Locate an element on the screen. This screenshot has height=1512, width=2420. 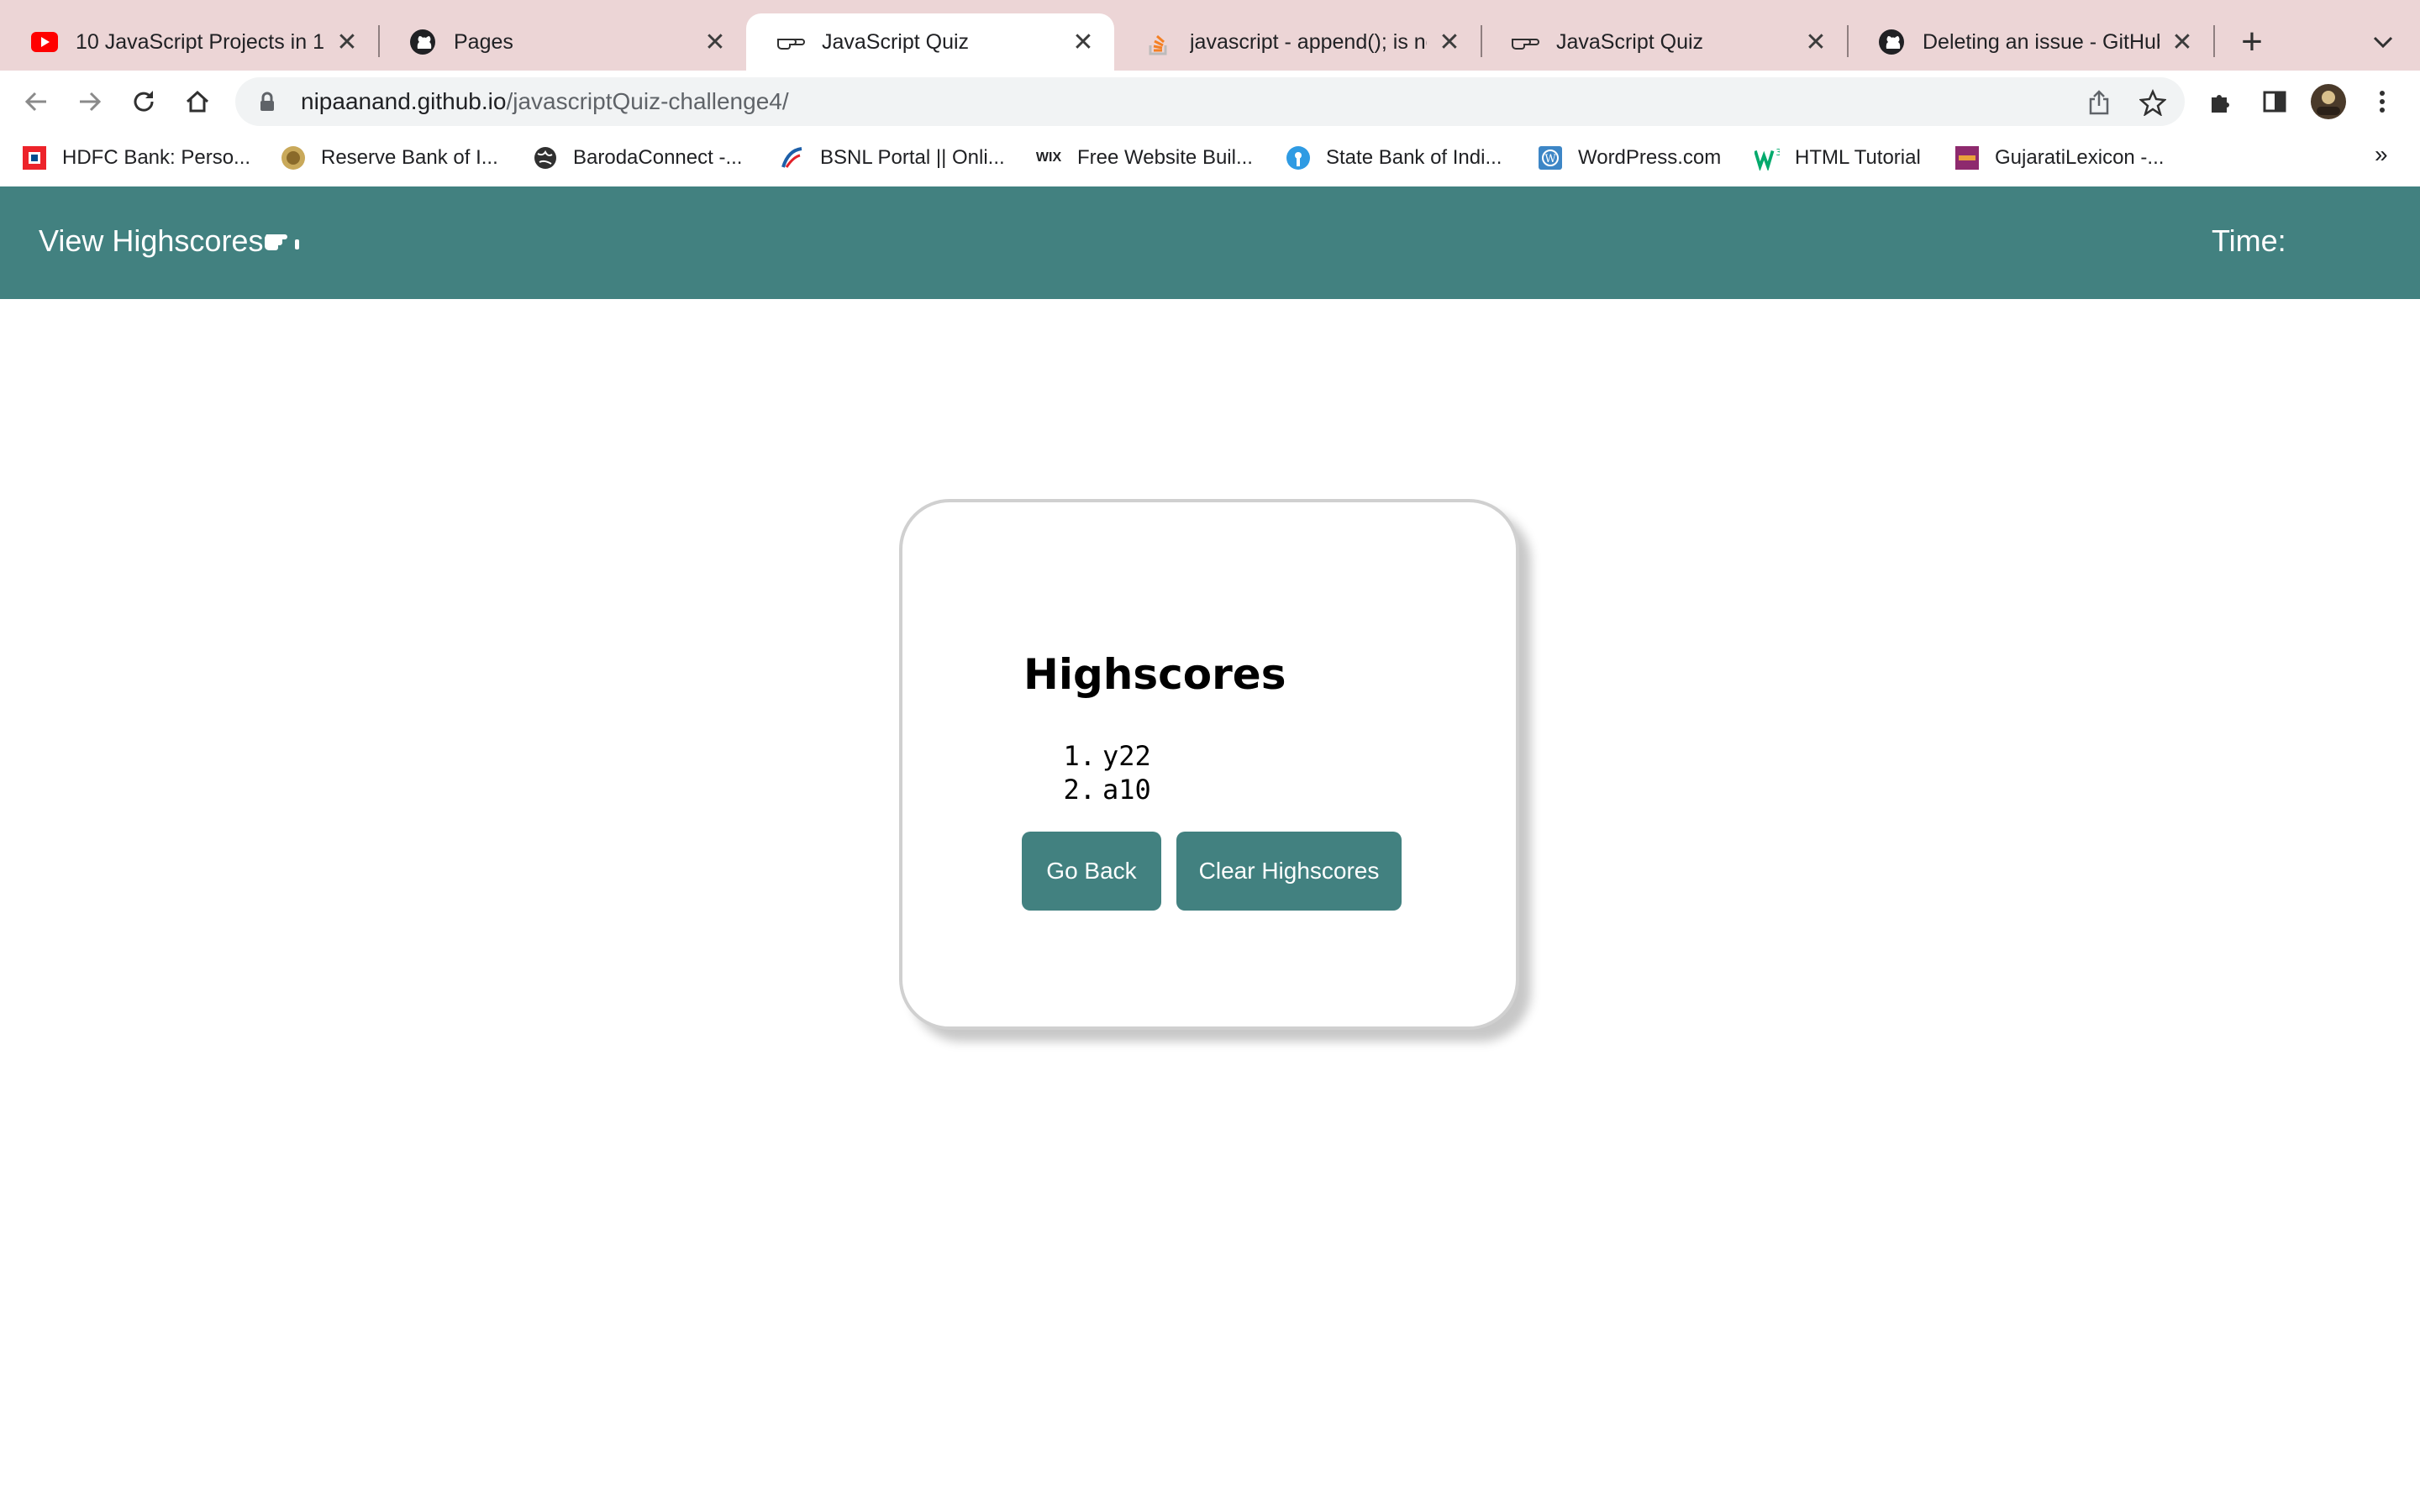
bsnl-icon is located at coordinates (793, 158).